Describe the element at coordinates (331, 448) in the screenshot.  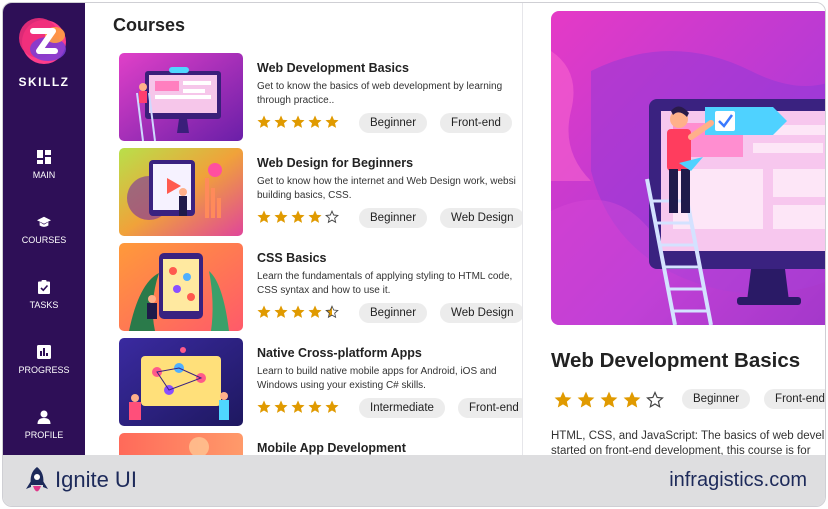
I see `course-title: Mobile App Development` at that location.